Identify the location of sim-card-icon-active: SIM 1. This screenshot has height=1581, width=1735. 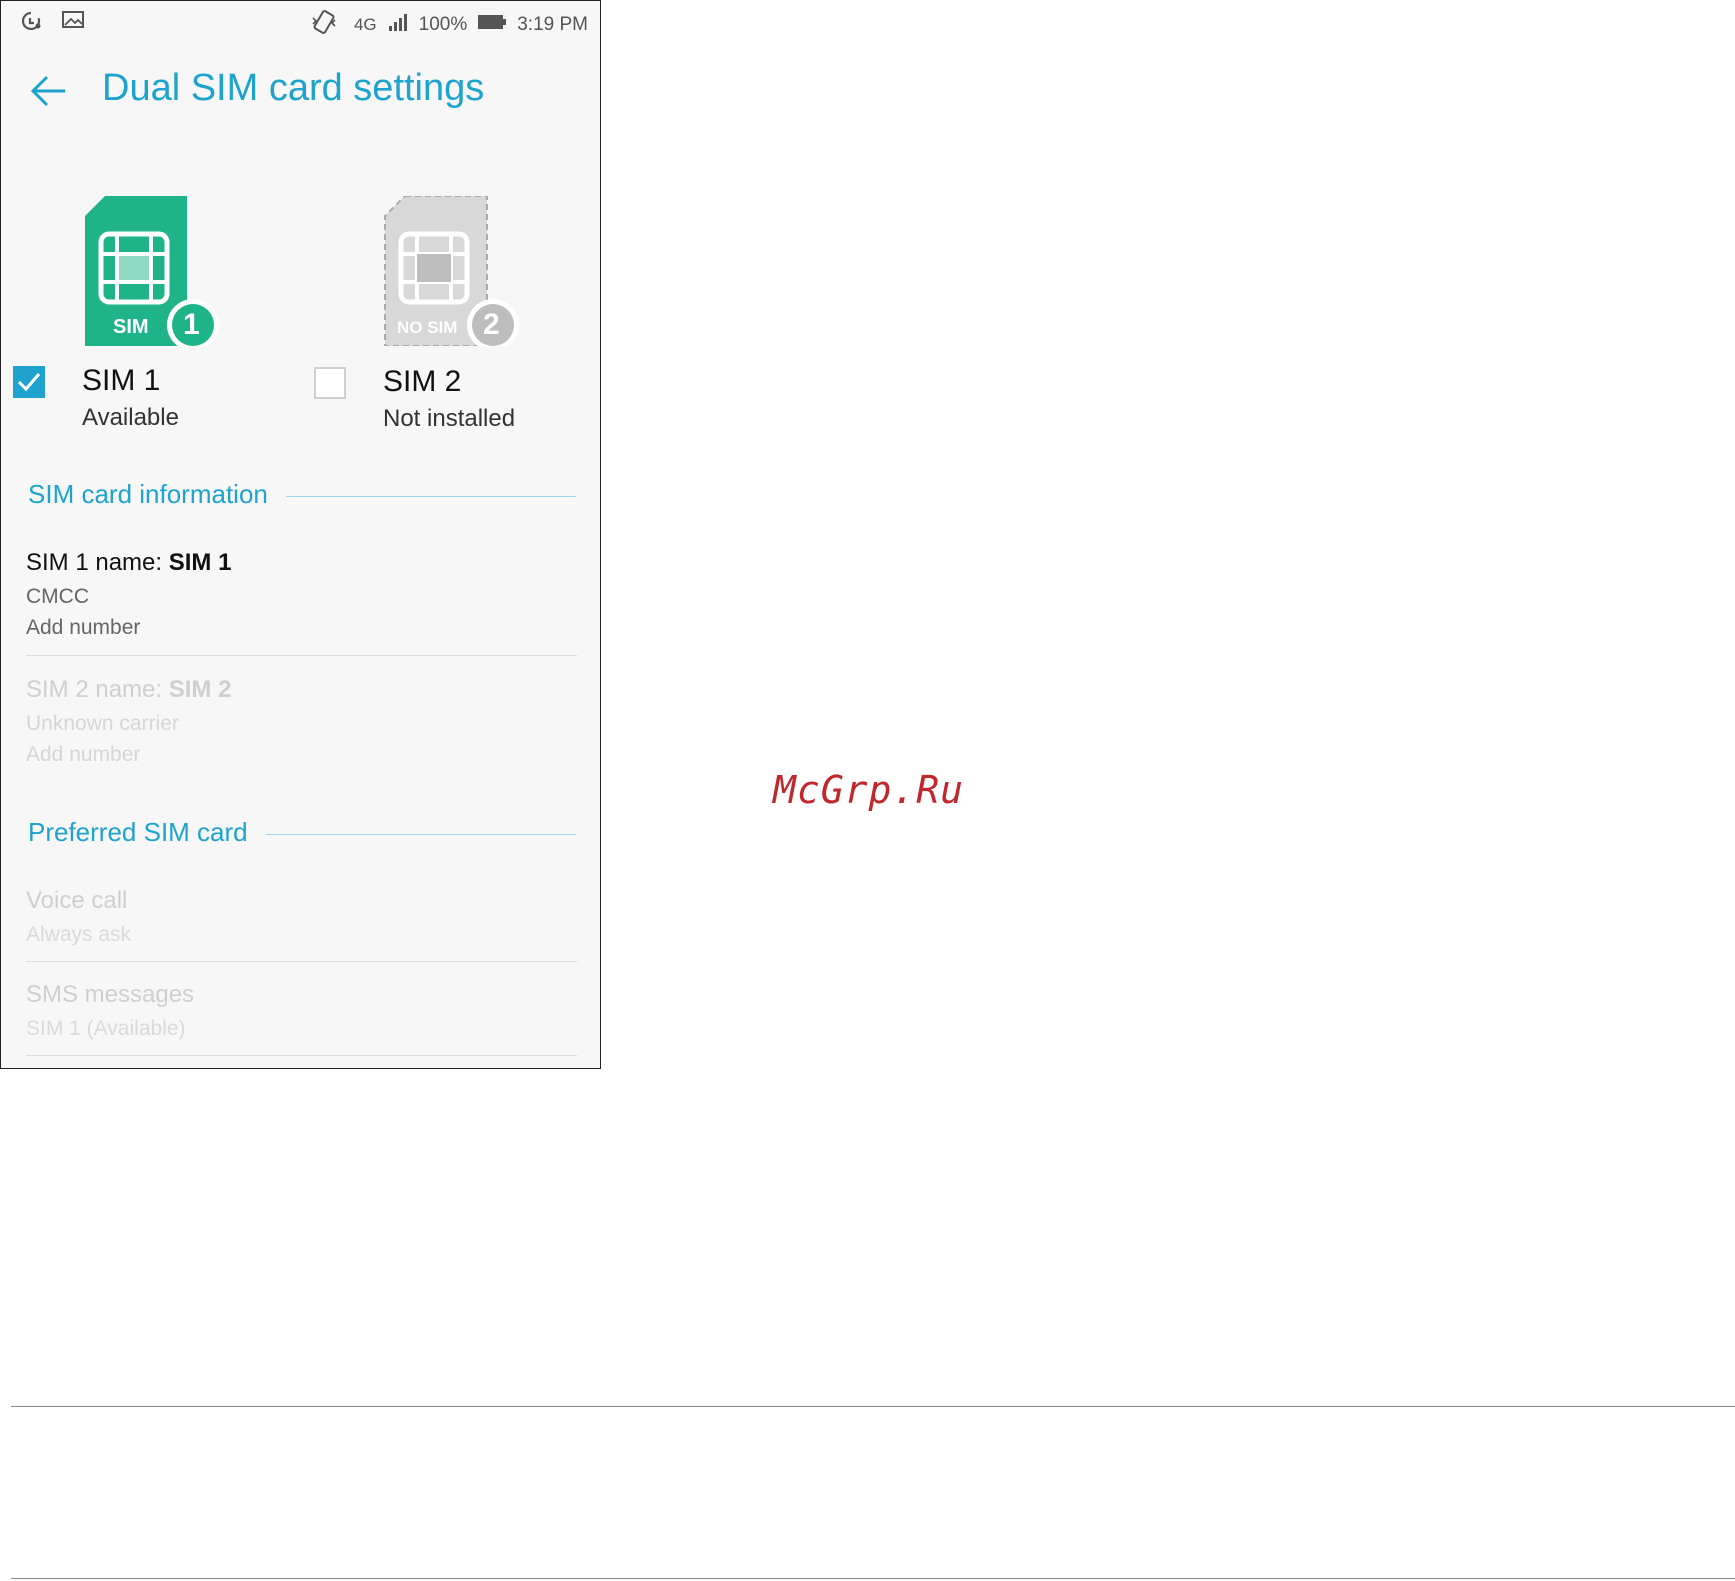
(153, 273).